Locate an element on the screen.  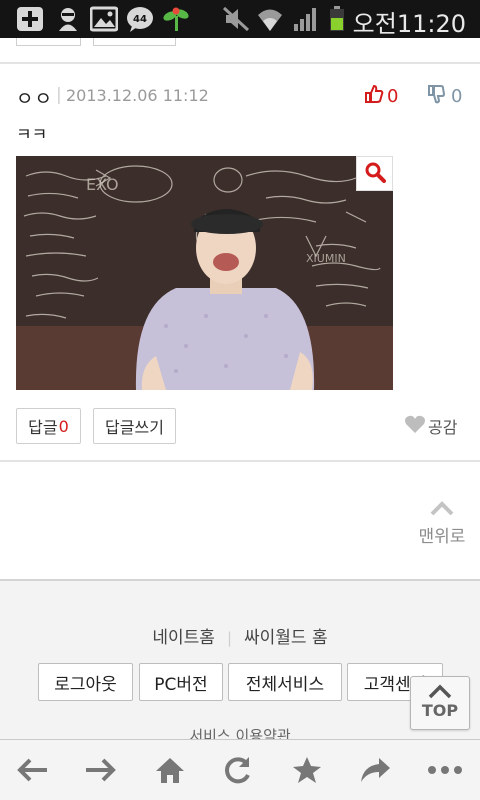
scroll-top-link: 맨위로 is located at coordinates (442, 522).